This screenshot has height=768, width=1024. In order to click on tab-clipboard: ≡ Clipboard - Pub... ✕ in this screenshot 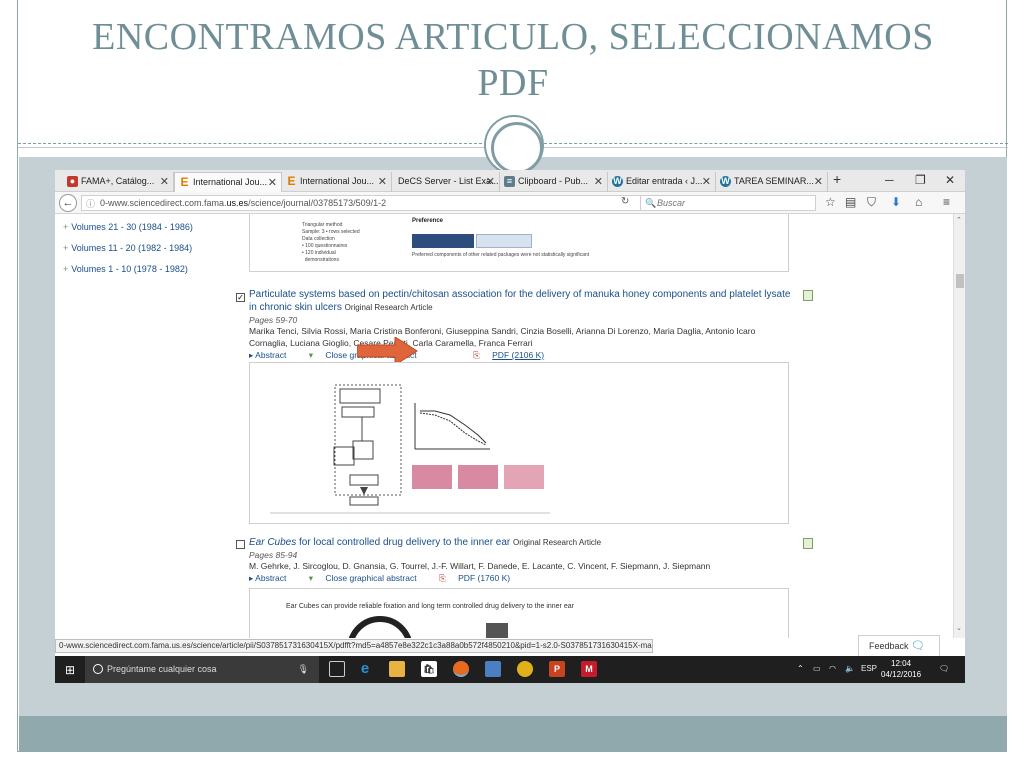, I will do `click(554, 182)`.